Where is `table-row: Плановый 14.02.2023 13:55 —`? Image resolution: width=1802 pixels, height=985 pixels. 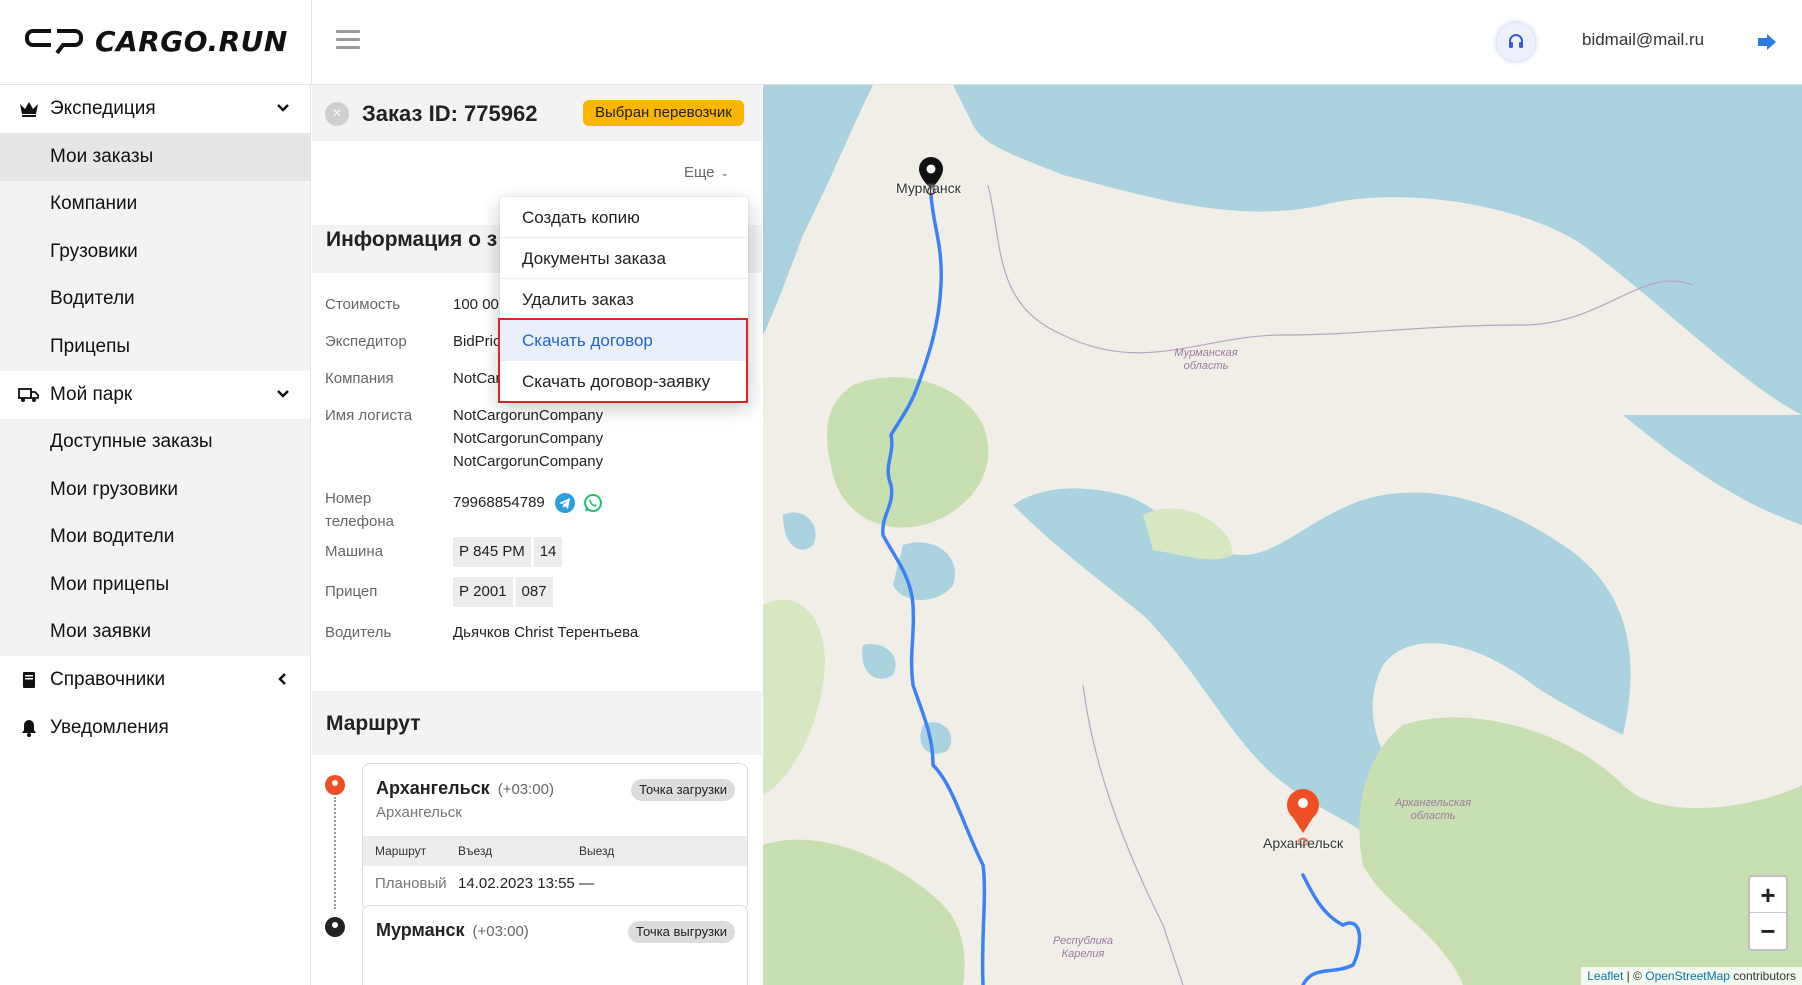
table-row: Плановый 14.02.2023 13:55 — is located at coordinates (555, 884).